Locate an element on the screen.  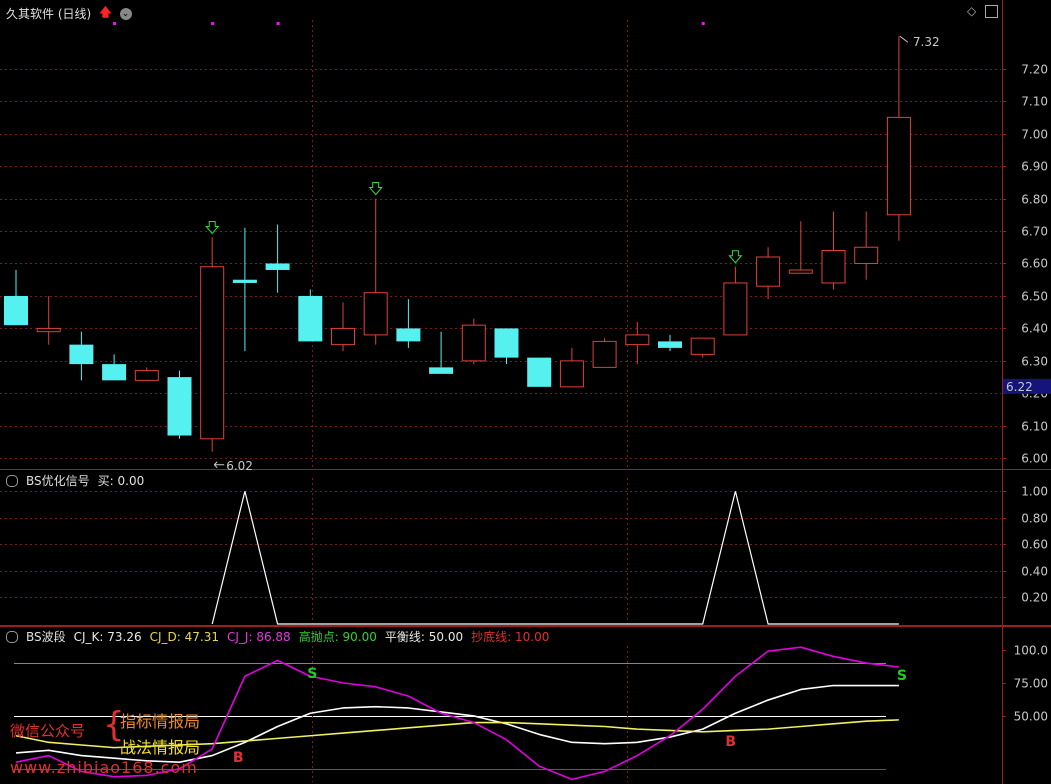
current-price-label: 6.22 is located at coordinates (1019, 387).